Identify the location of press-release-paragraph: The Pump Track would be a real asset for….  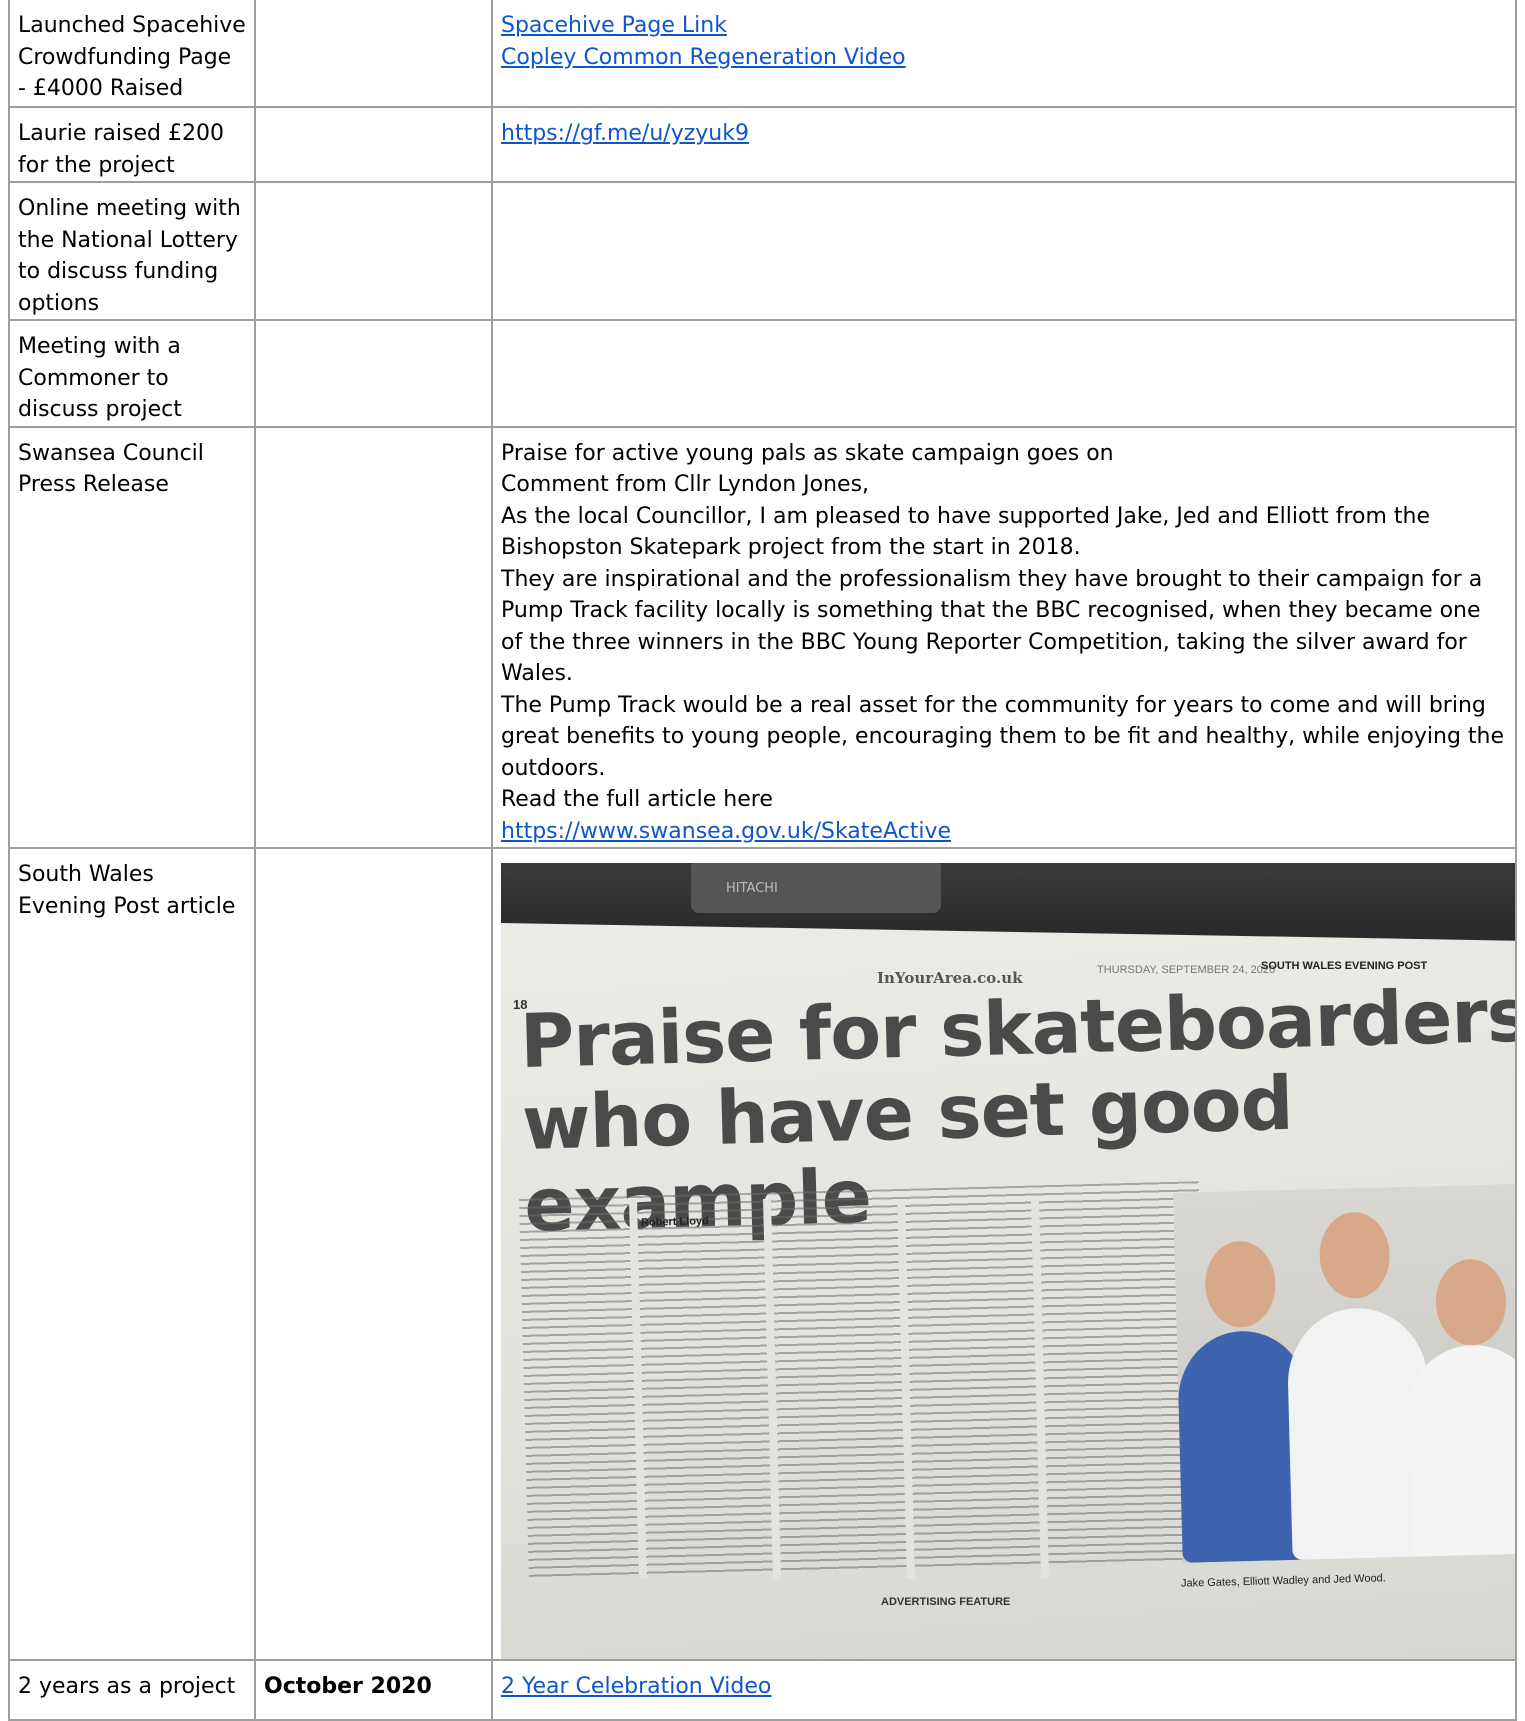
(1003, 736).